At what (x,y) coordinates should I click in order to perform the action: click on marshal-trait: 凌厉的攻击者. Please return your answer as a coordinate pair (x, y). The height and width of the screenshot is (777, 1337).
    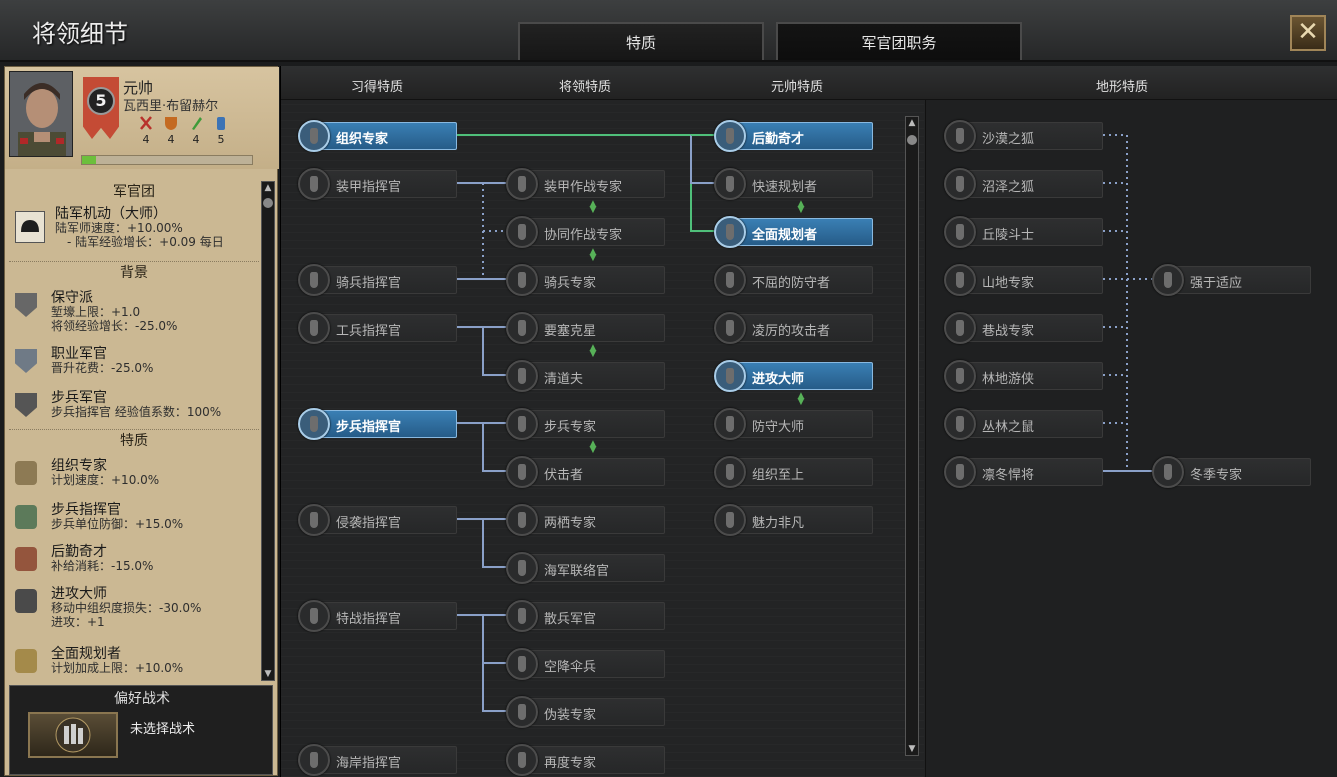
    Looking at the image, I should click on (793, 328).